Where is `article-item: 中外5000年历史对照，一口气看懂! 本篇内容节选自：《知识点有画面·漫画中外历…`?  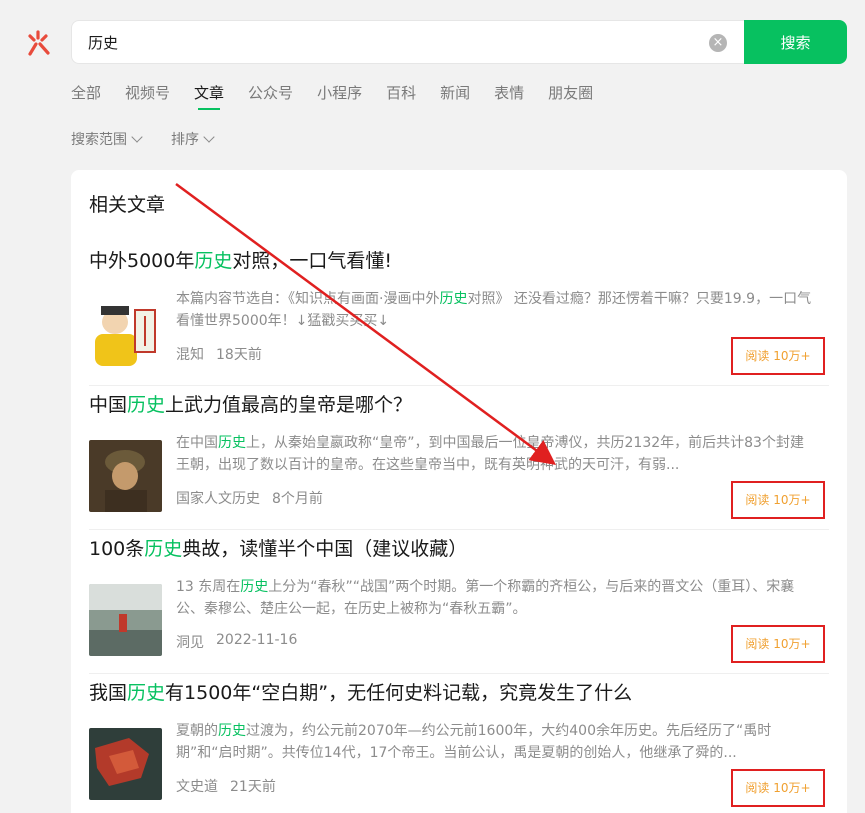
article-item: 中外5000年历史对照，一口气看懂! 本篇内容节选自：《知识点有画面·漫画中外历… is located at coordinates (459, 316).